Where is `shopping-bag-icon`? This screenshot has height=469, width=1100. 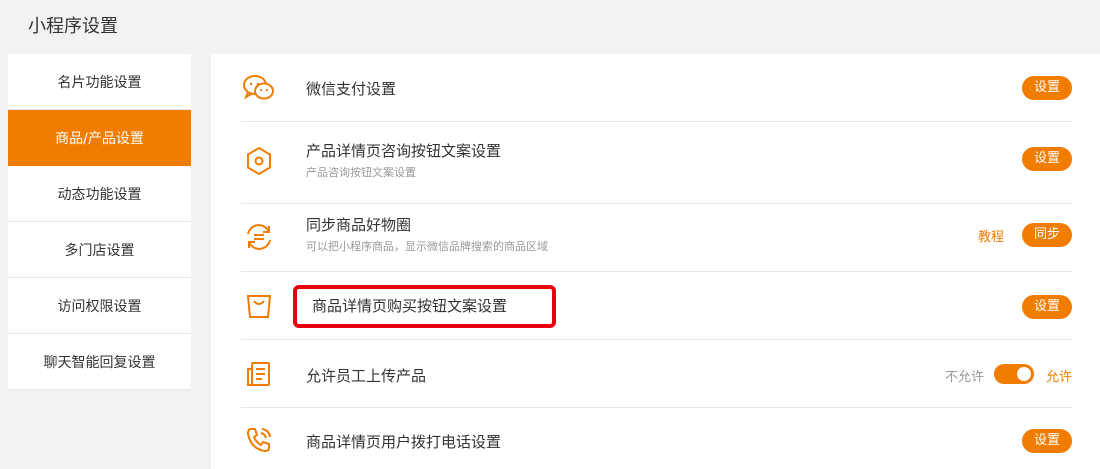
shopping-bag-icon is located at coordinates (259, 306).